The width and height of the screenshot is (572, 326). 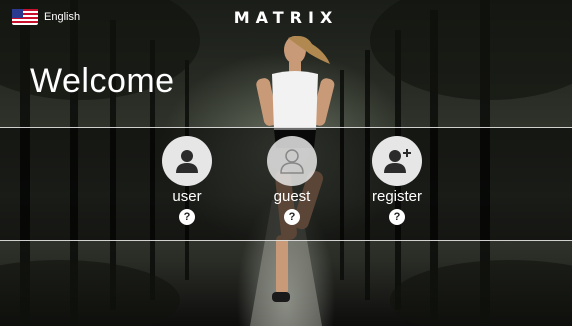 I want to click on user-help-icon: ?, so click(x=187, y=217).